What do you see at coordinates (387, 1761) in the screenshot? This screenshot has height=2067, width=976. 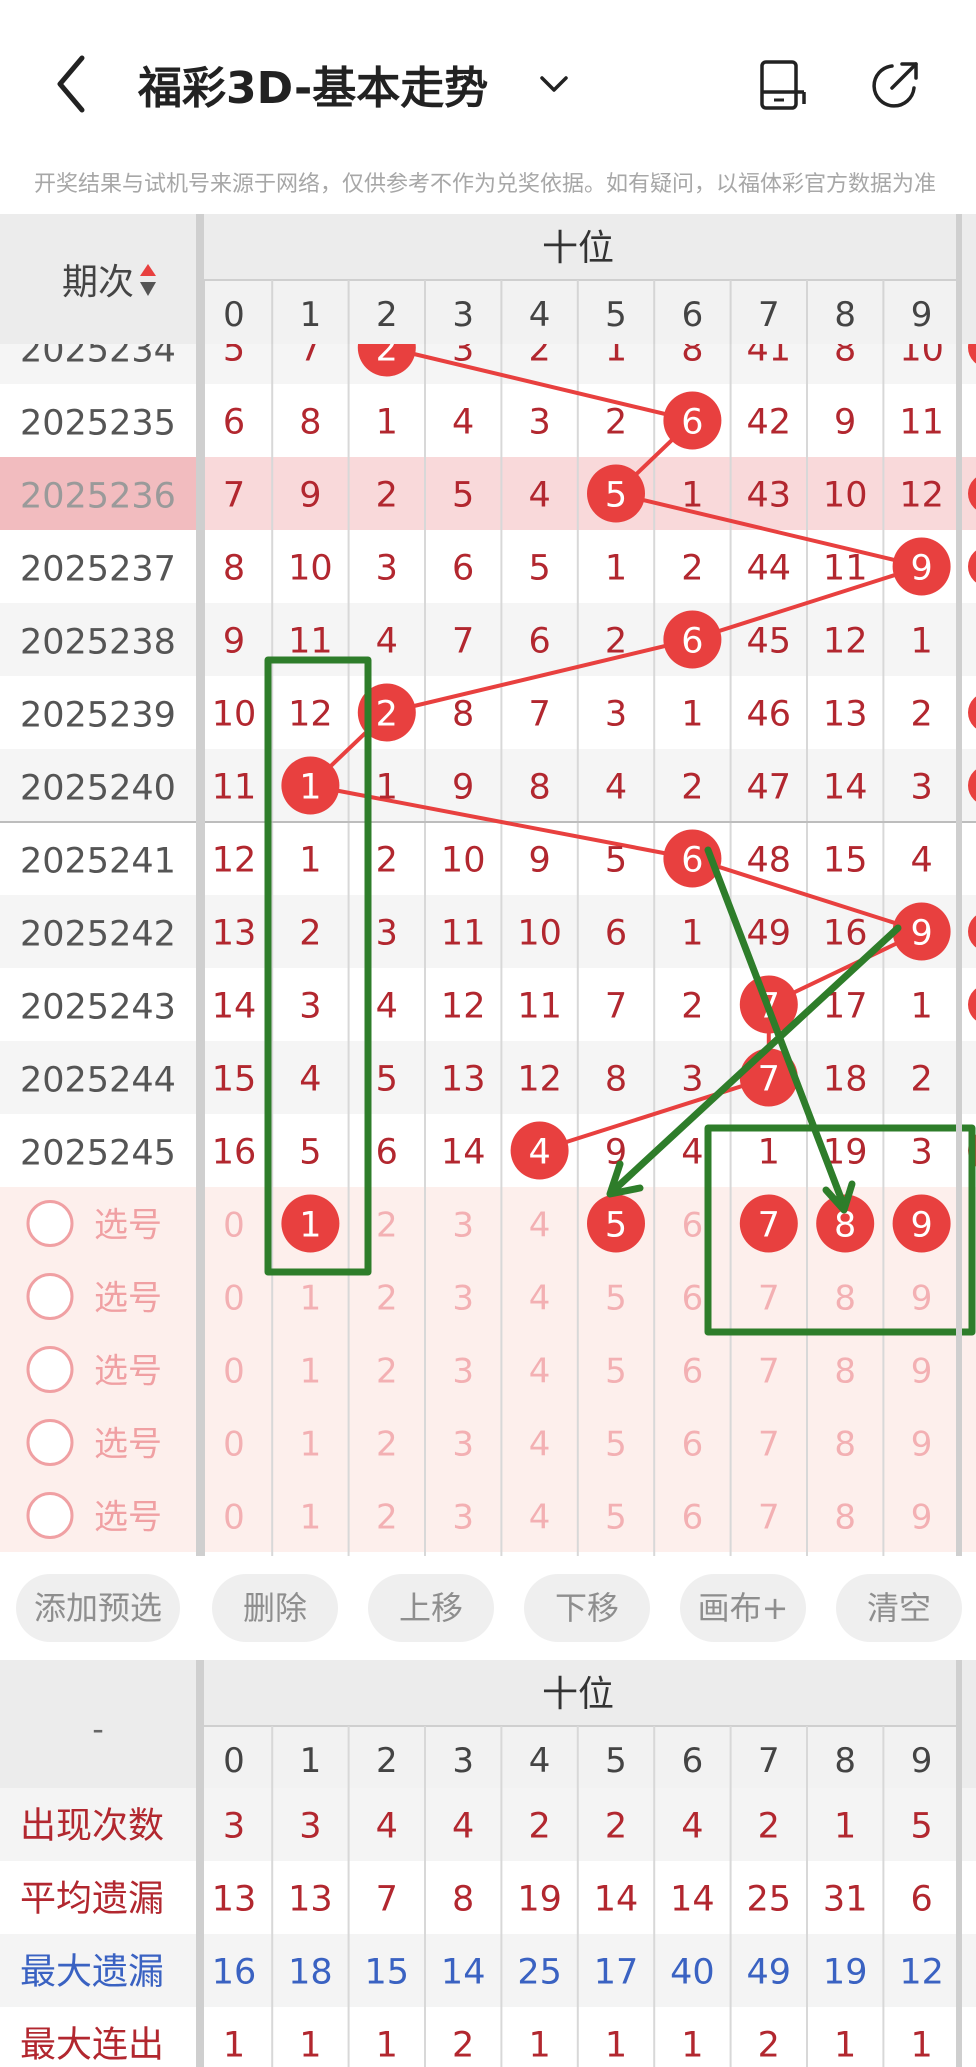 I see `stats-digit-header: 2` at bounding box center [387, 1761].